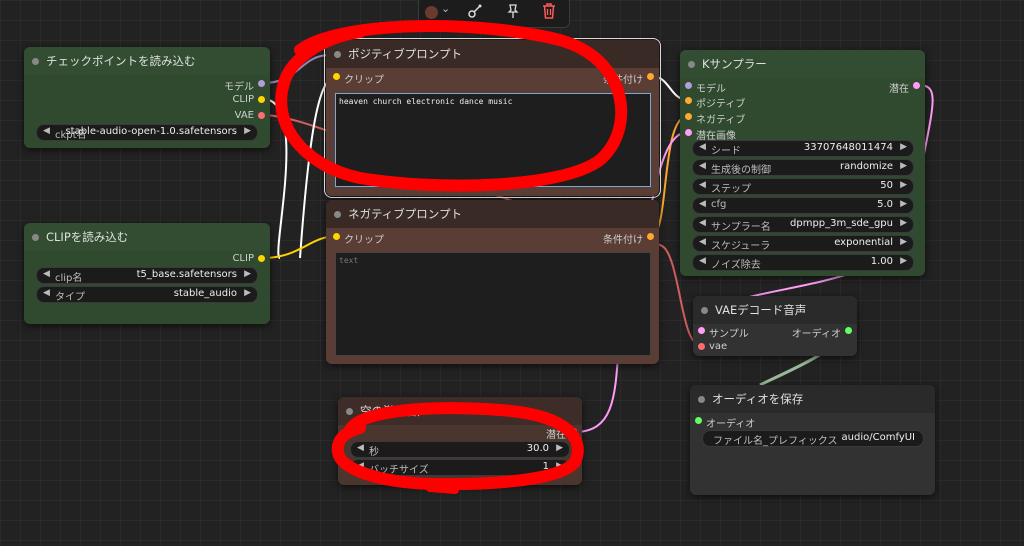 This screenshot has height=546, width=1024. I want to click on input-label-model: モデル, so click(711, 89).